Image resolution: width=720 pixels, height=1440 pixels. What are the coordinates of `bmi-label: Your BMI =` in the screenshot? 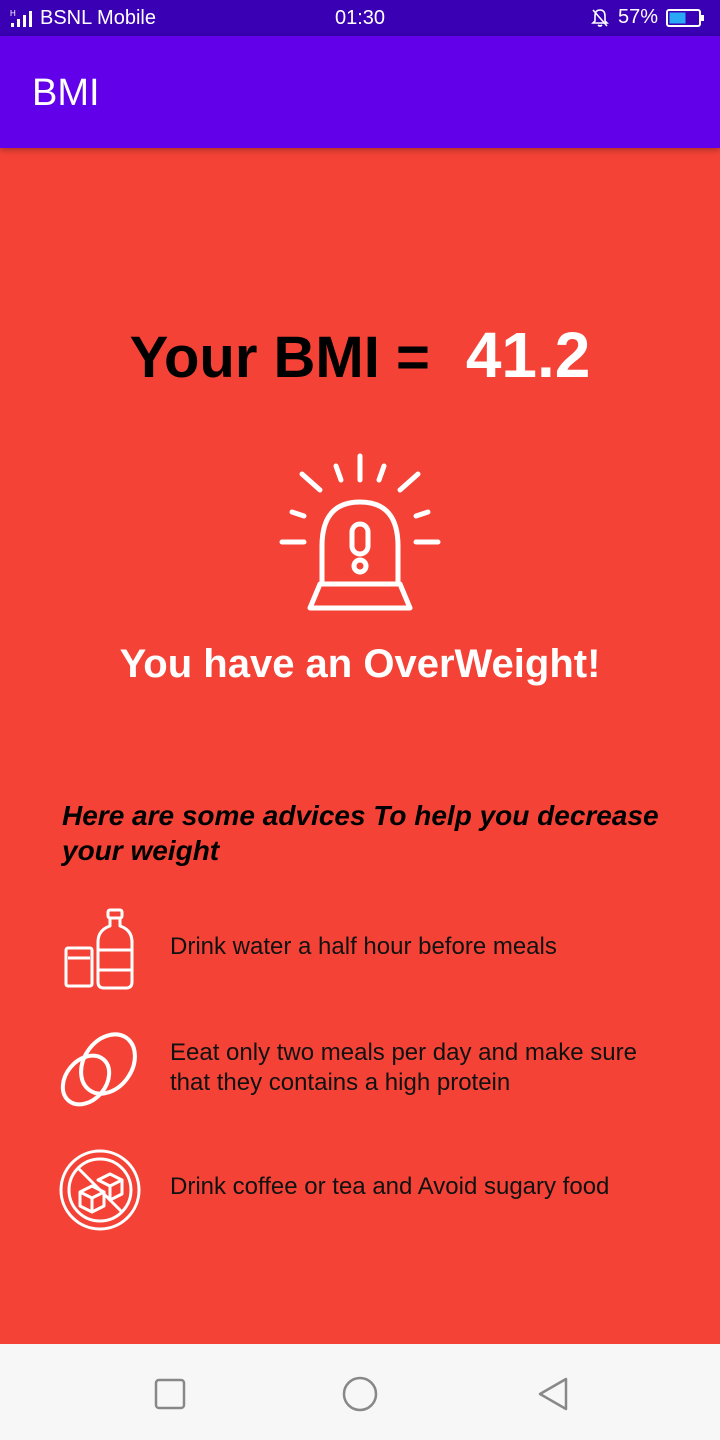 It's located at (279, 357).